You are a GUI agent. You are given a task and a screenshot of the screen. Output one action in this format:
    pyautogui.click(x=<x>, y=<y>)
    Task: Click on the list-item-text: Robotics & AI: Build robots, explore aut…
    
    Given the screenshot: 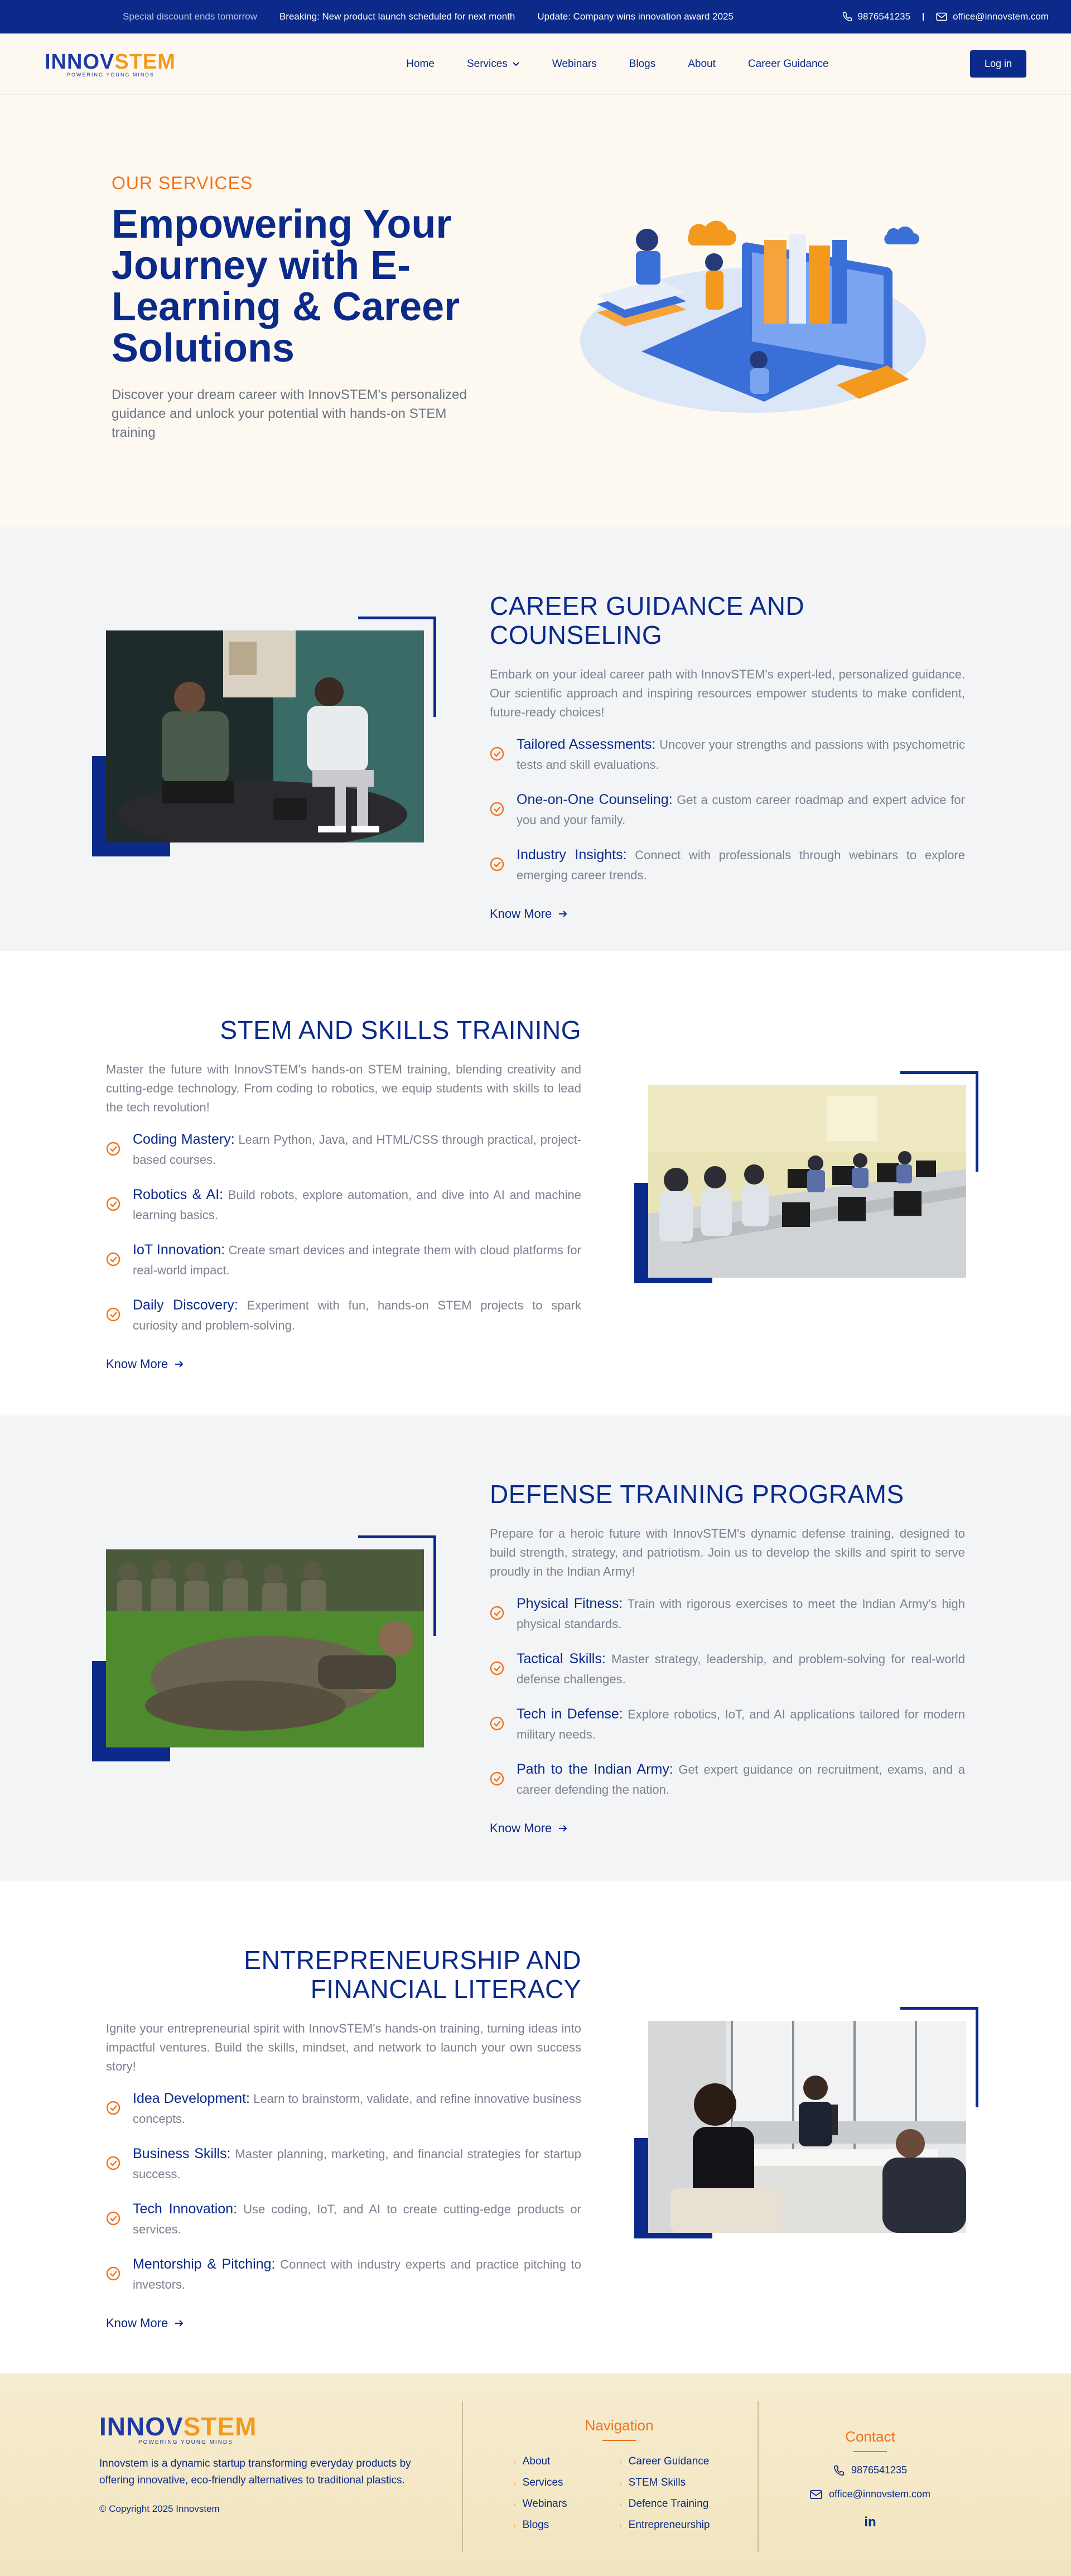 What is the action you would take?
    pyautogui.click(x=357, y=1205)
    